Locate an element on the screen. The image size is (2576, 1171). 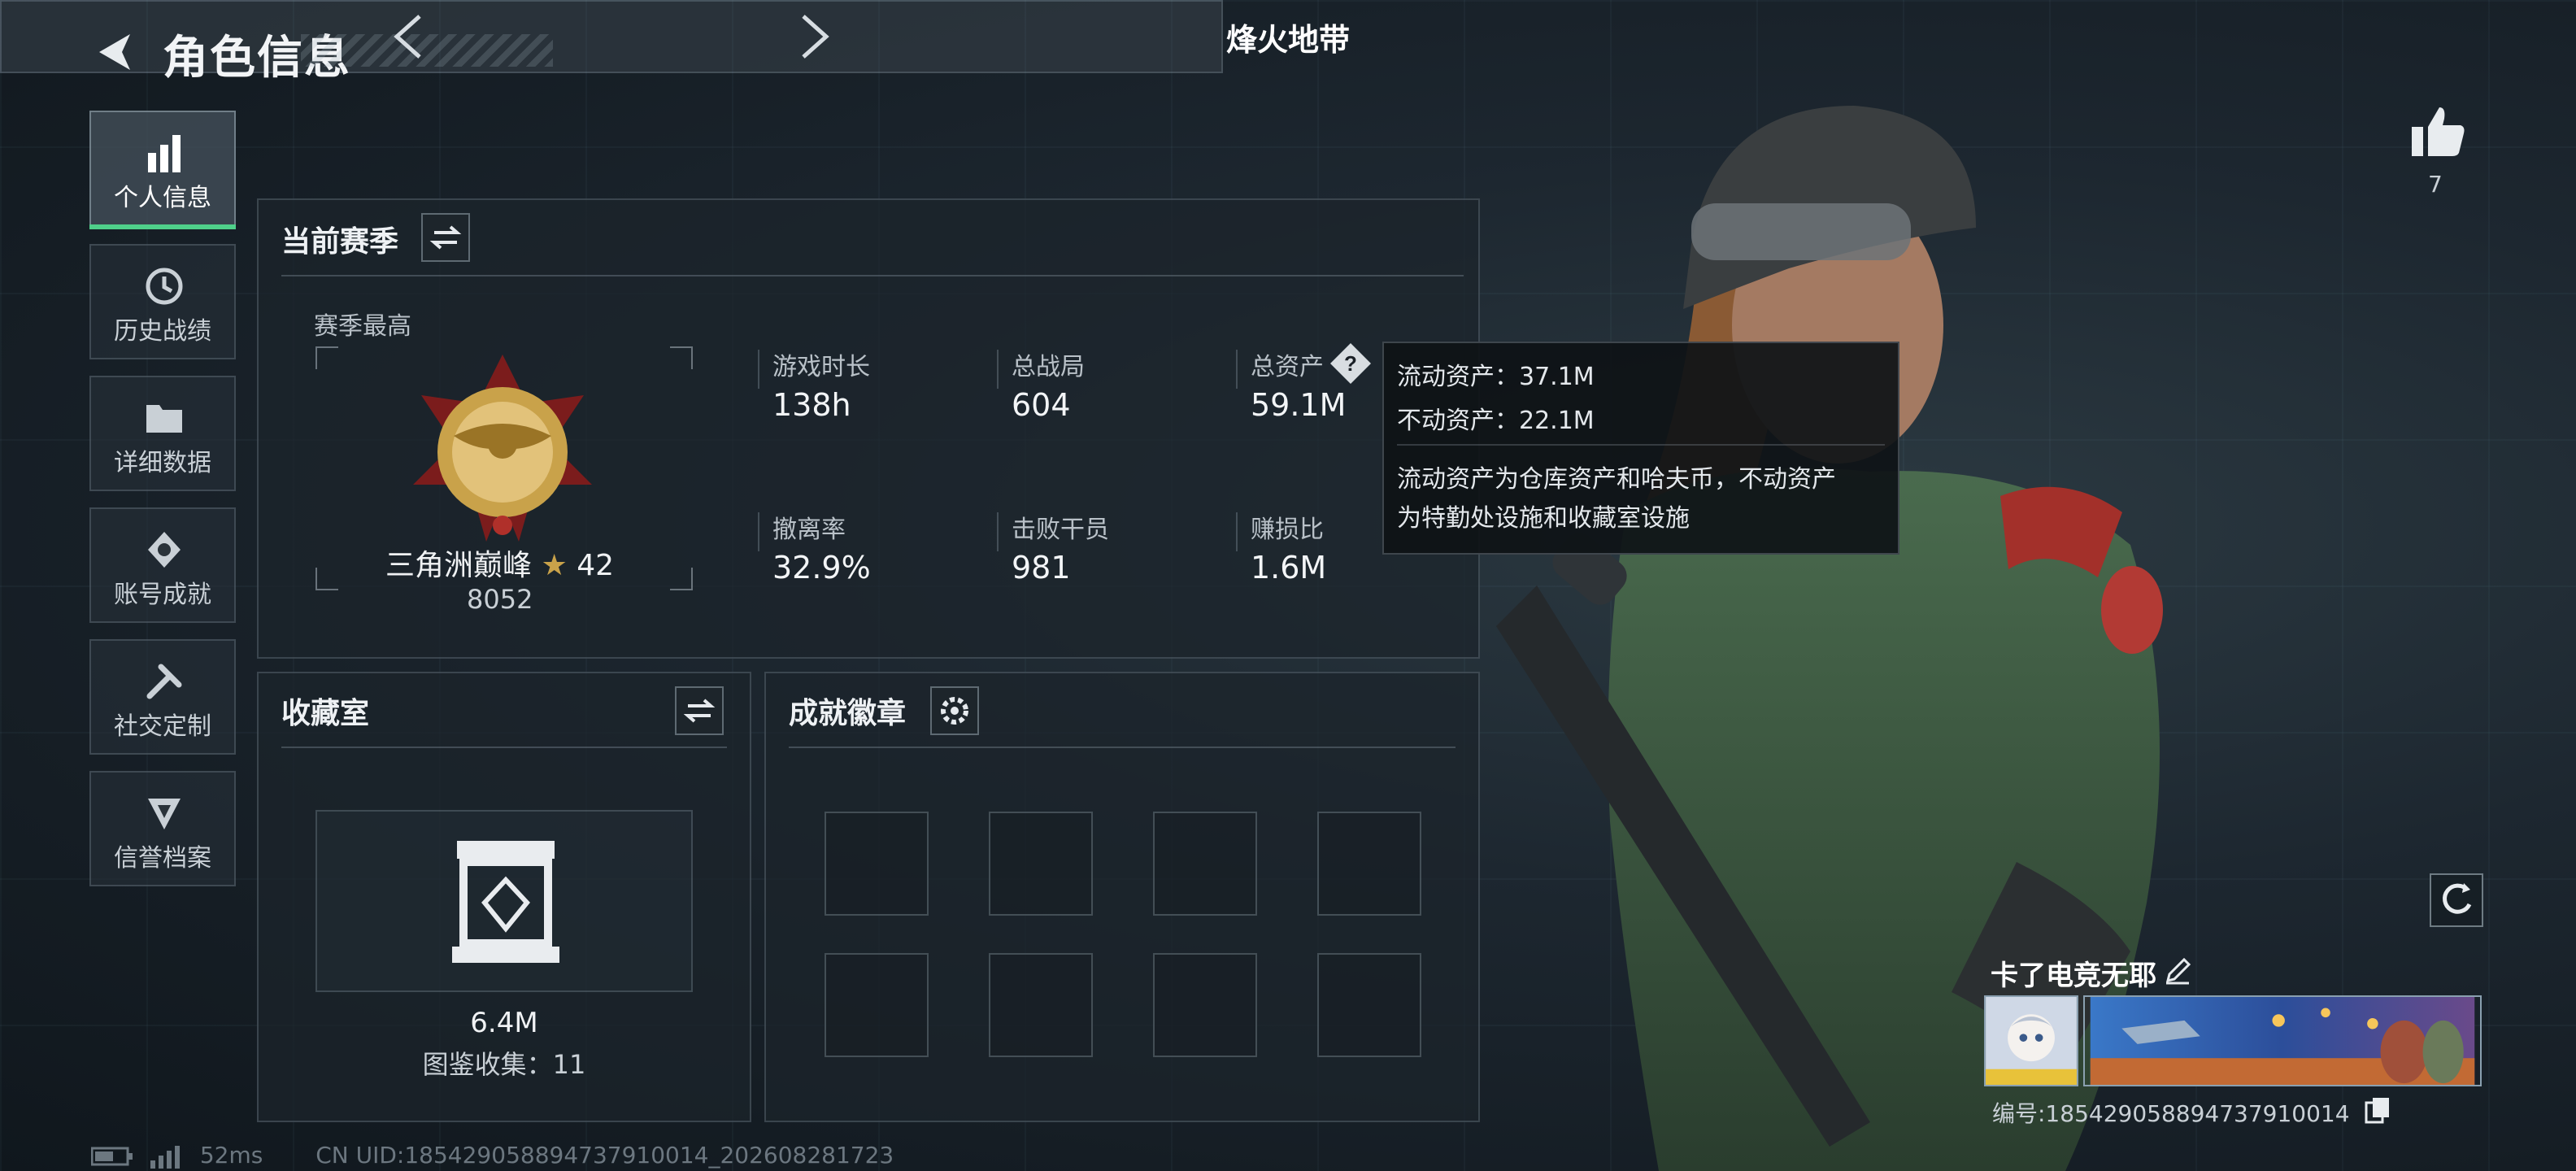
rank-name-row: 三角洲巅峰 ★ 42 is located at coordinates (499, 563).